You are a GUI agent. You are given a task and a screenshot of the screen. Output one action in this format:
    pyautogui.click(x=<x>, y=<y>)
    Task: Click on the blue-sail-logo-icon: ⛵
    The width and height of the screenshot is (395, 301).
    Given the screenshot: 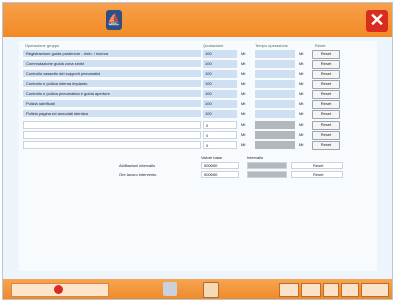 What is the action you would take?
    pyautogui.click(x=114, y=20)
    